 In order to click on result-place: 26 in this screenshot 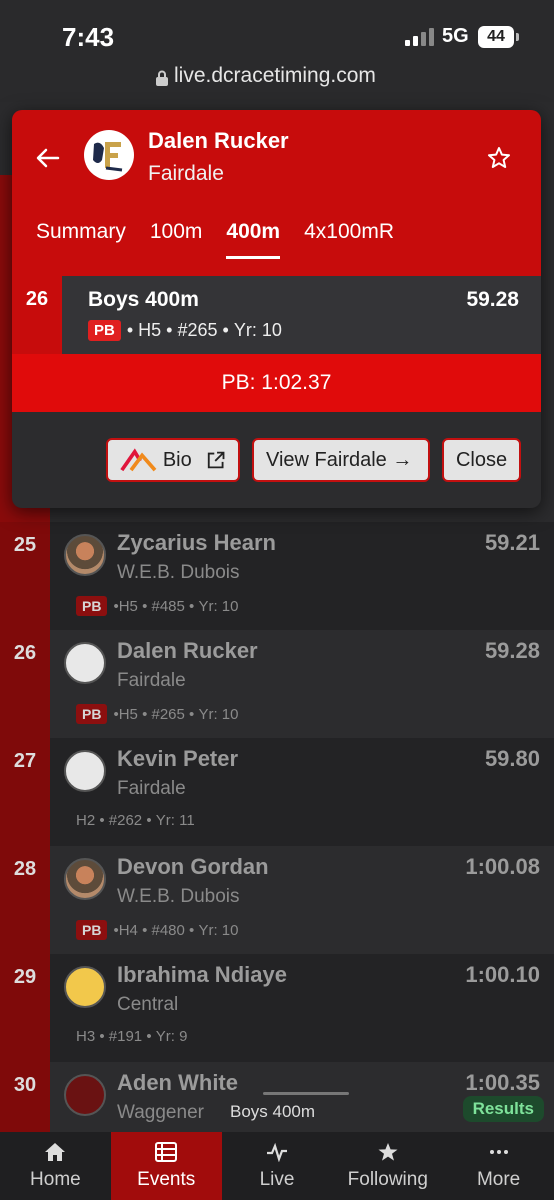, I will do `click(37, 315)`.